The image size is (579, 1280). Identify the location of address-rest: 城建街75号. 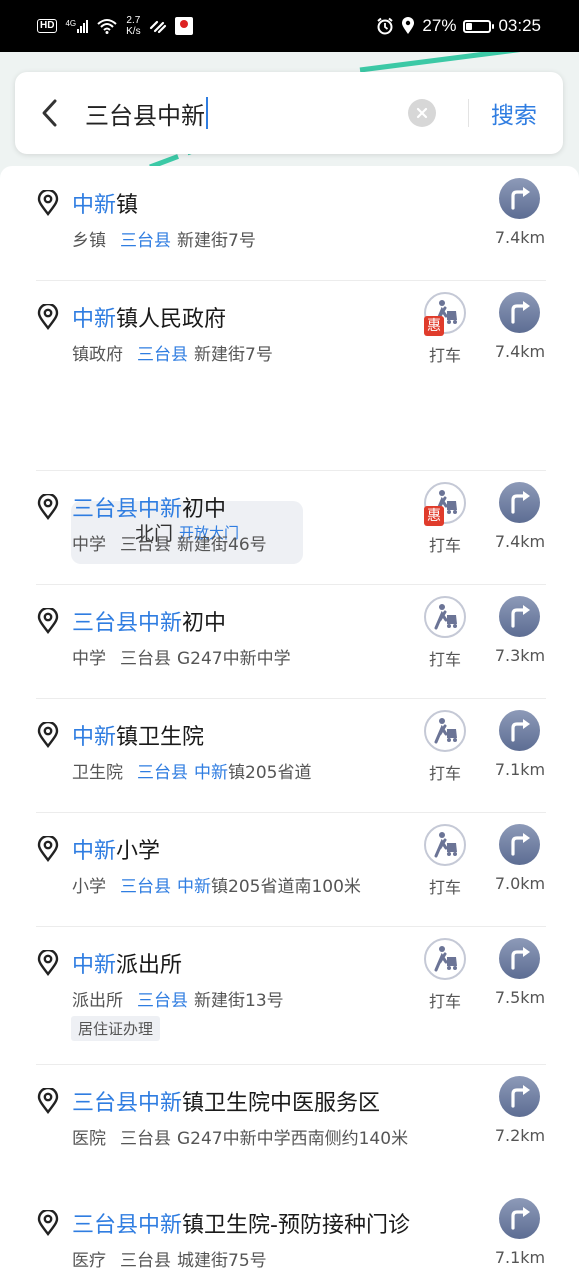
(222, 1261).